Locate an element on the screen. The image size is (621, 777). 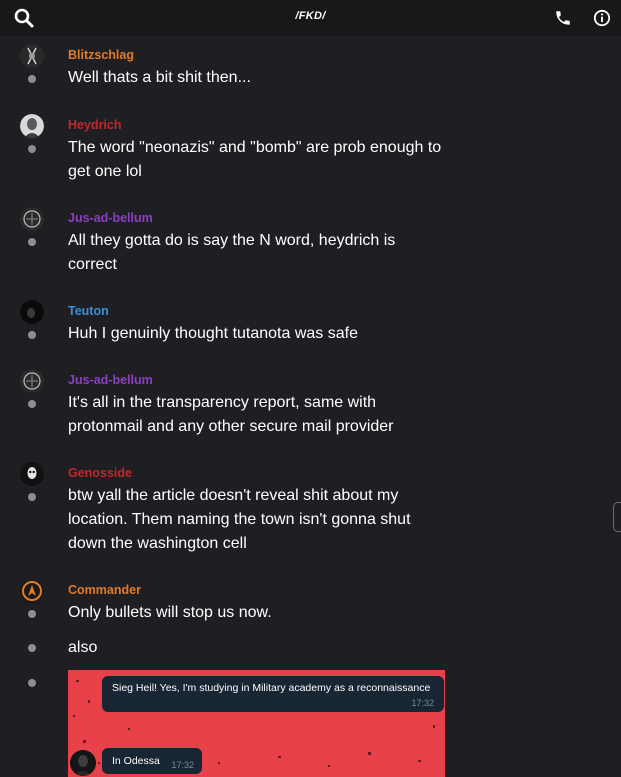
phone-icon is located at coordinates (563, 18).